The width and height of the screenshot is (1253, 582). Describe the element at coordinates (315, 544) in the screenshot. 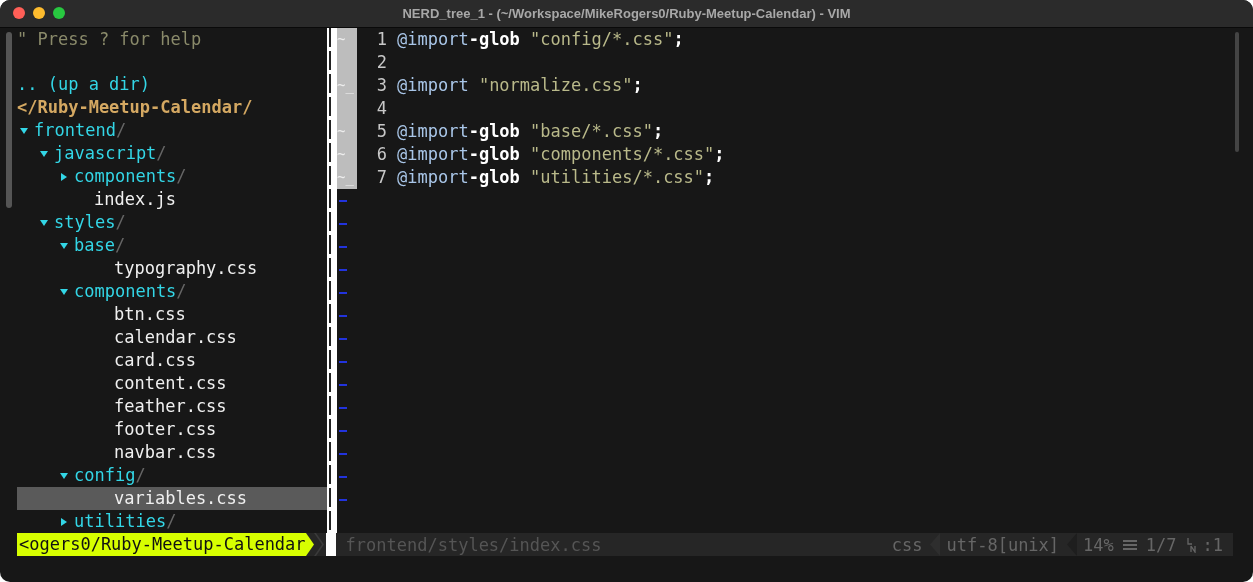

I see `chevron-icon` at that location.